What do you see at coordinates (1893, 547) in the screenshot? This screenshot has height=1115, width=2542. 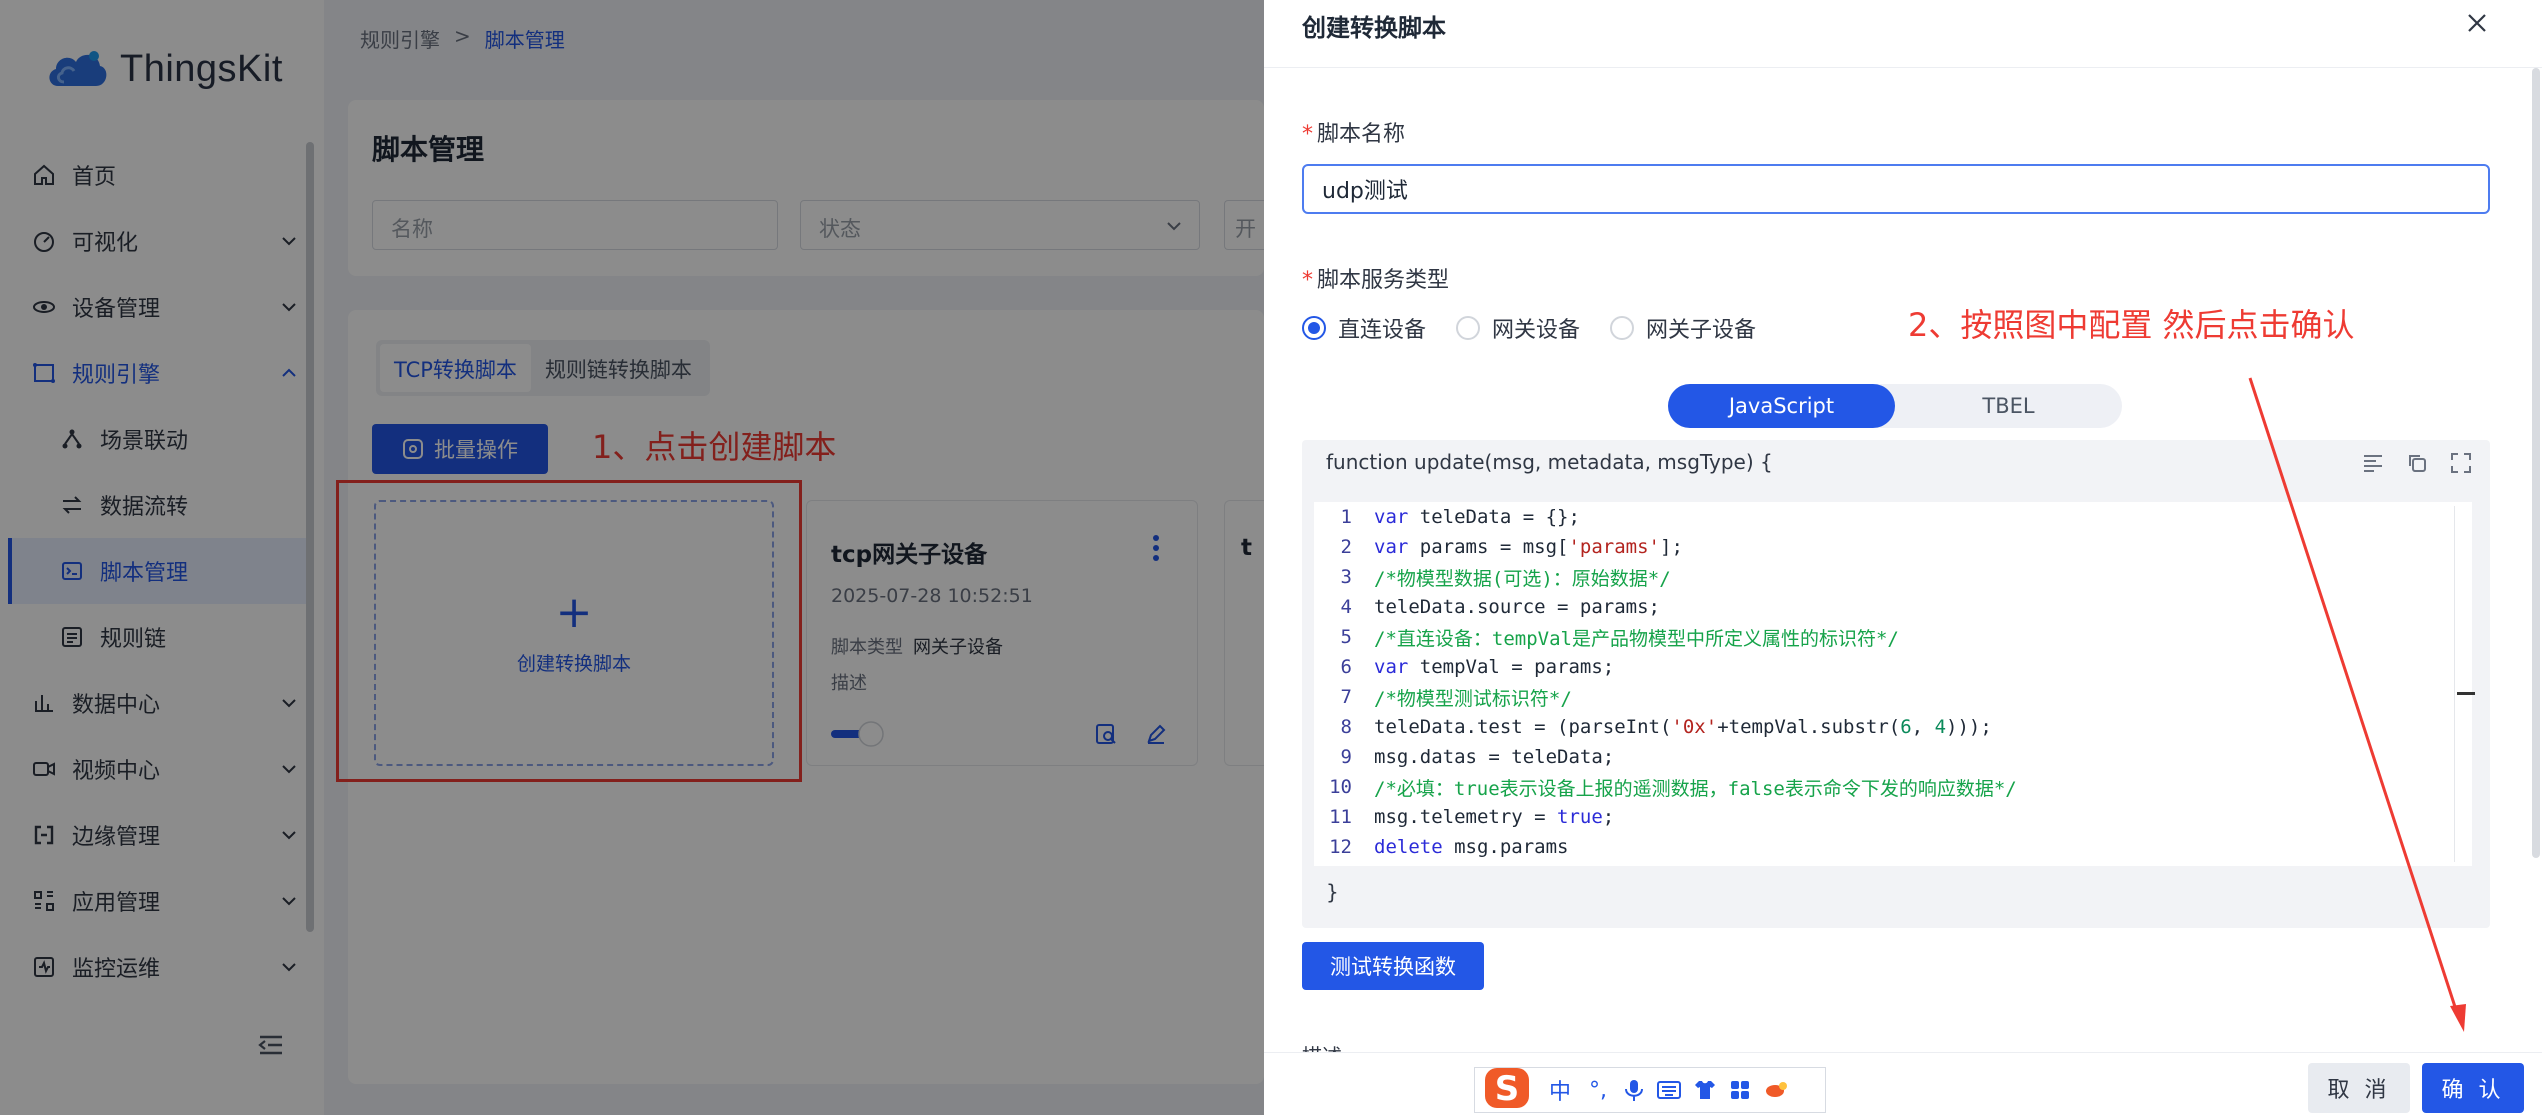 I see `code-line: 2 var params = msg['params'];` at bounding box center [1893, 547].